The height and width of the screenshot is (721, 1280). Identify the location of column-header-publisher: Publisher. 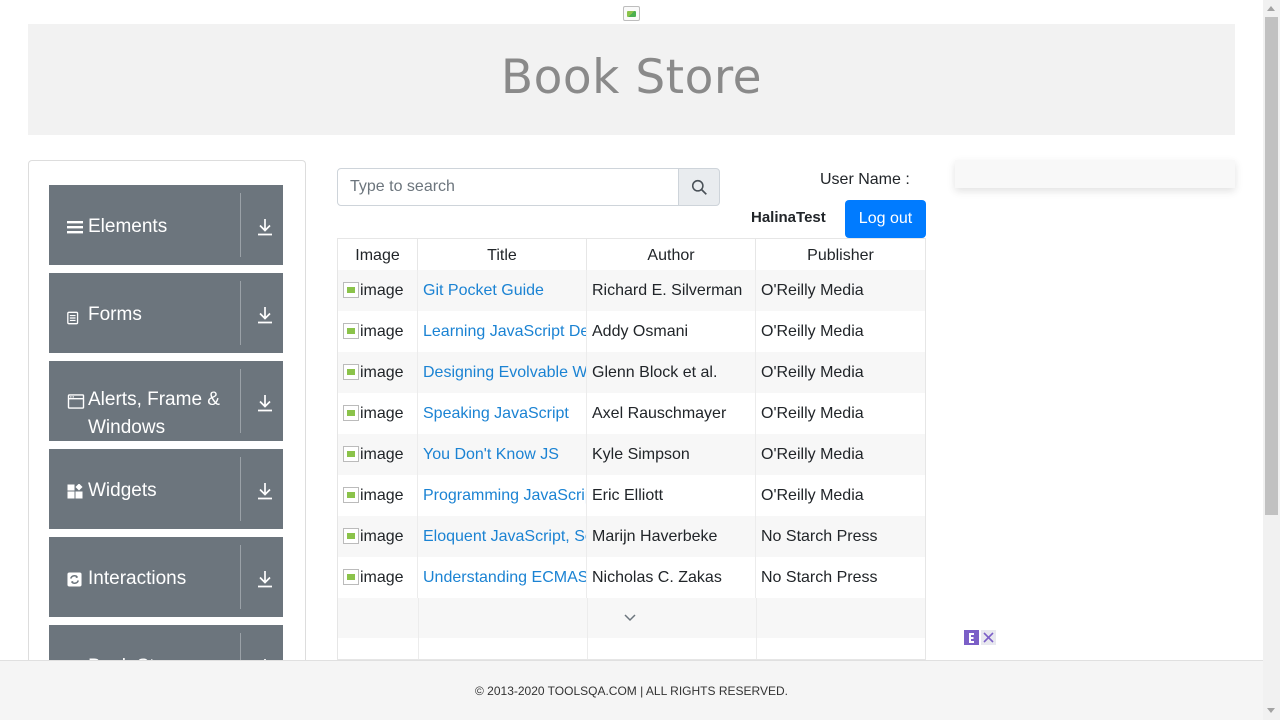
(840, 255).